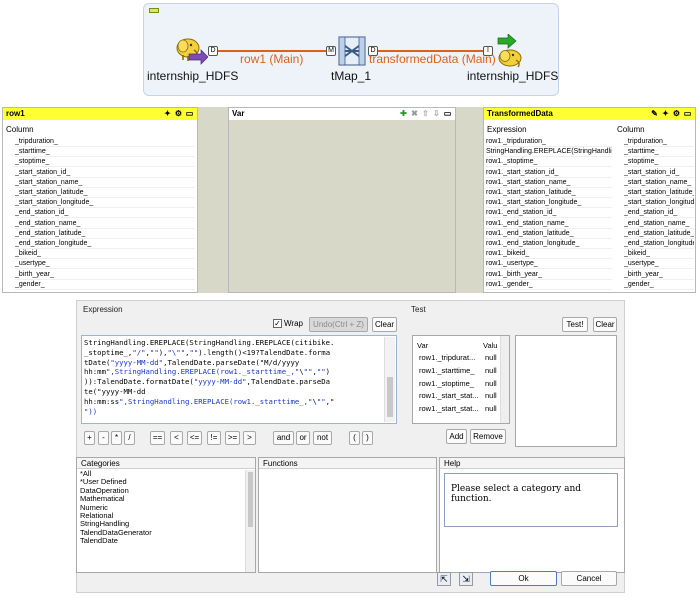 The width and height of the screenshot is (700, 611). What do you see at coordinates (549, 234) in the screenshot?
I see `output-expression-cell: row1._end_station_latitude_` at bounding box center [549, 234].